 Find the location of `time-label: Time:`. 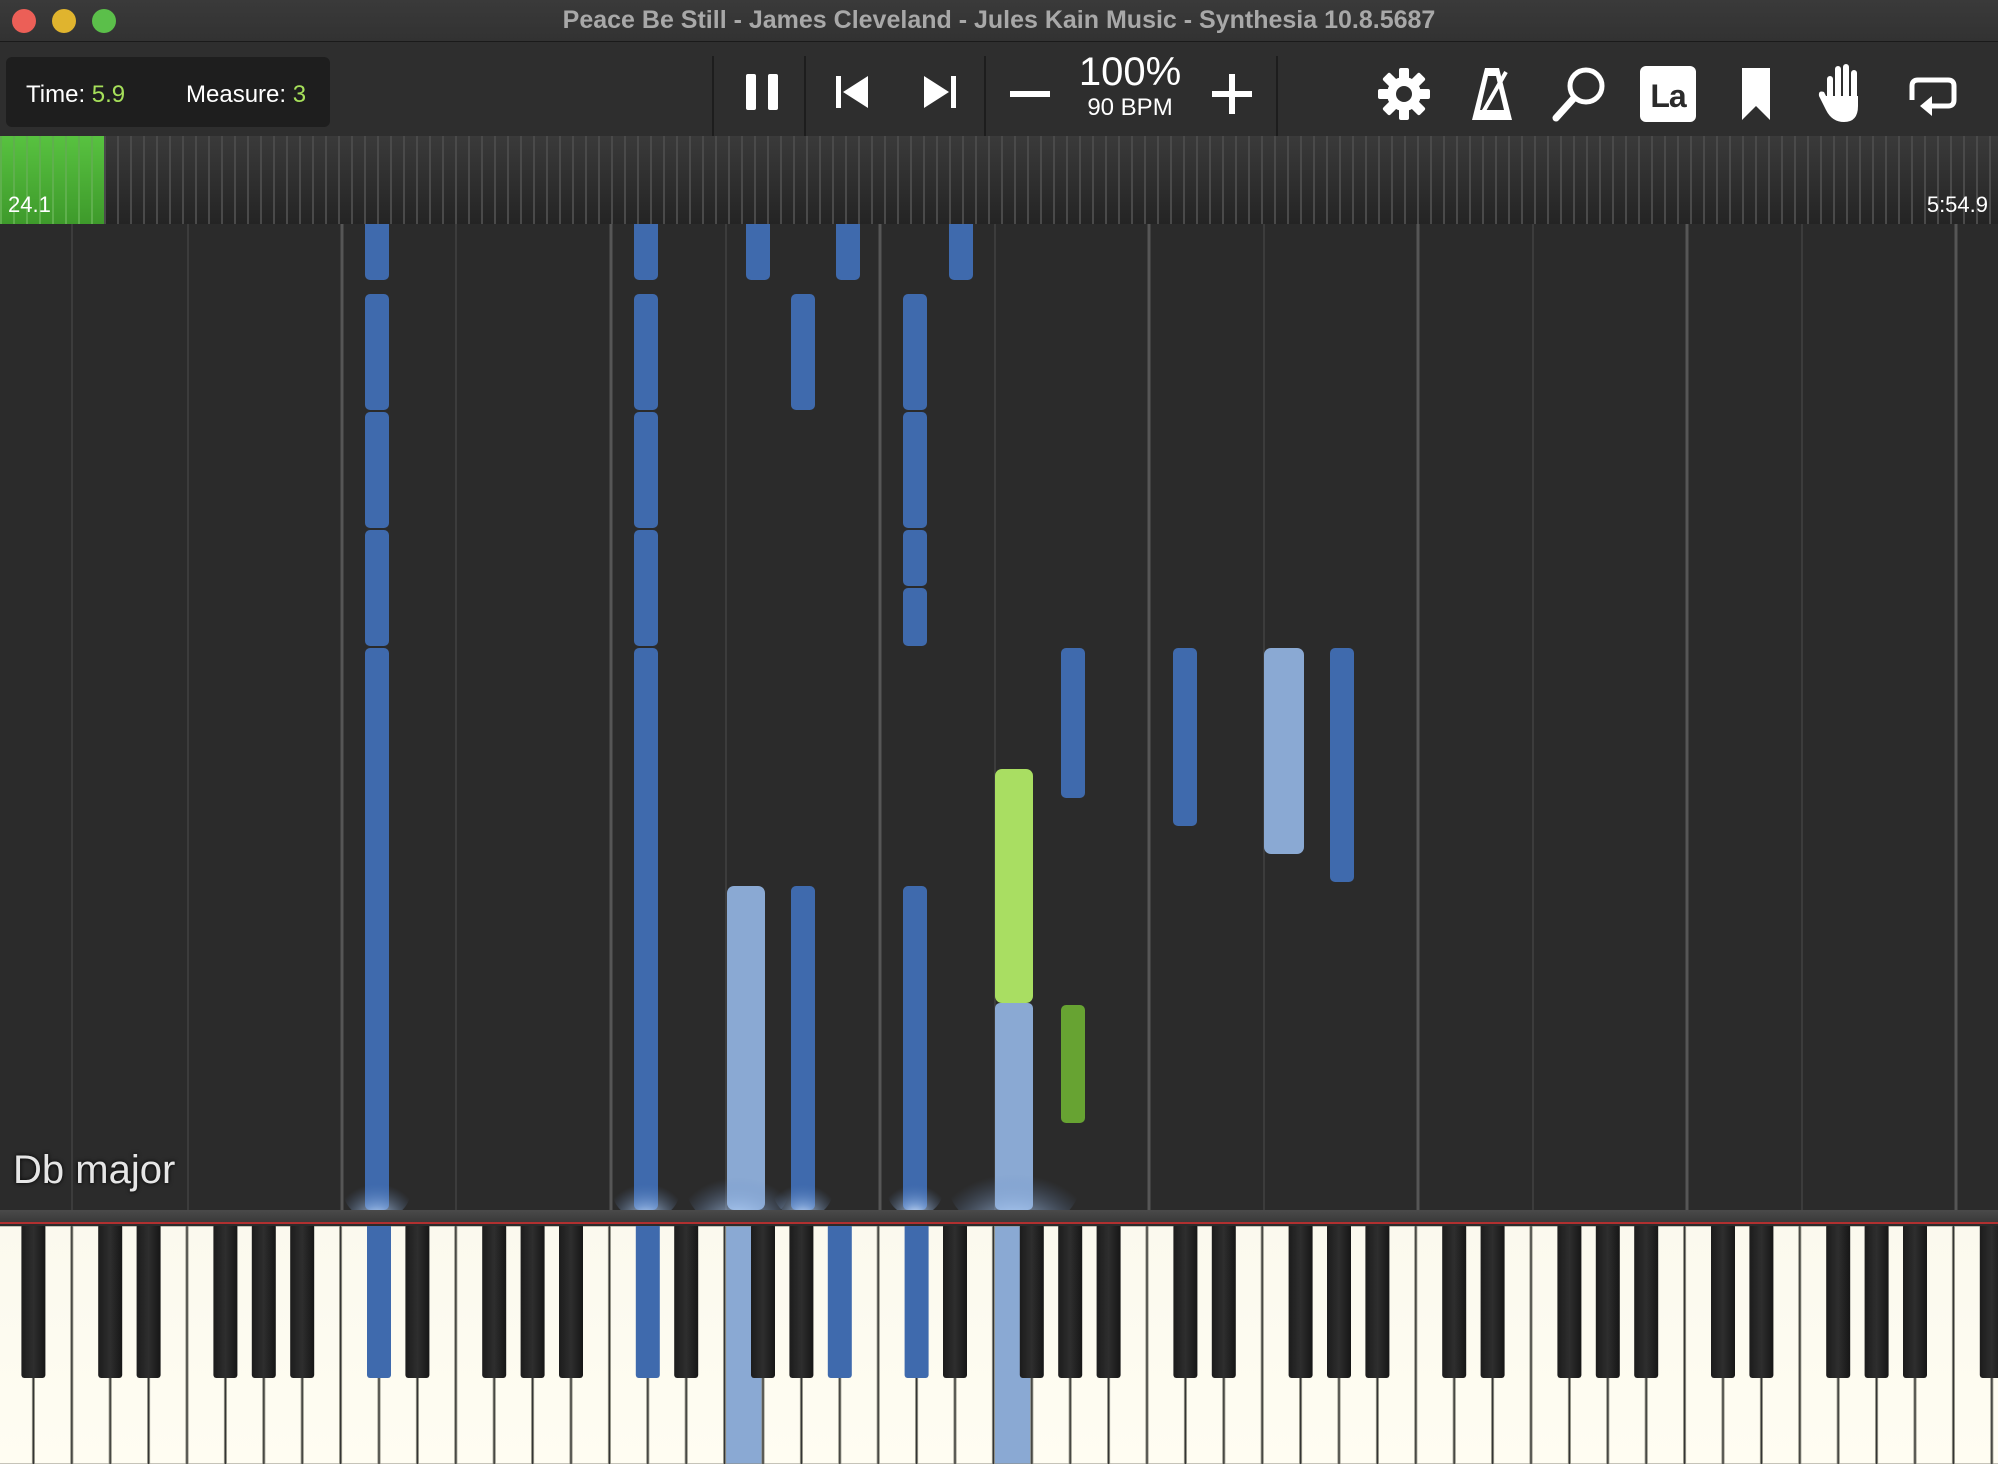

time-label: Time: is located at coordinates (56, 94).